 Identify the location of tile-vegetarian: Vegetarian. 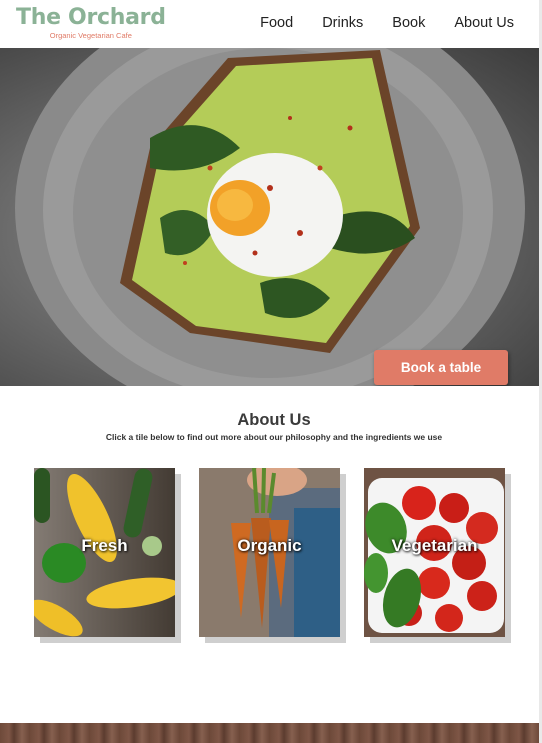
(434, 552).